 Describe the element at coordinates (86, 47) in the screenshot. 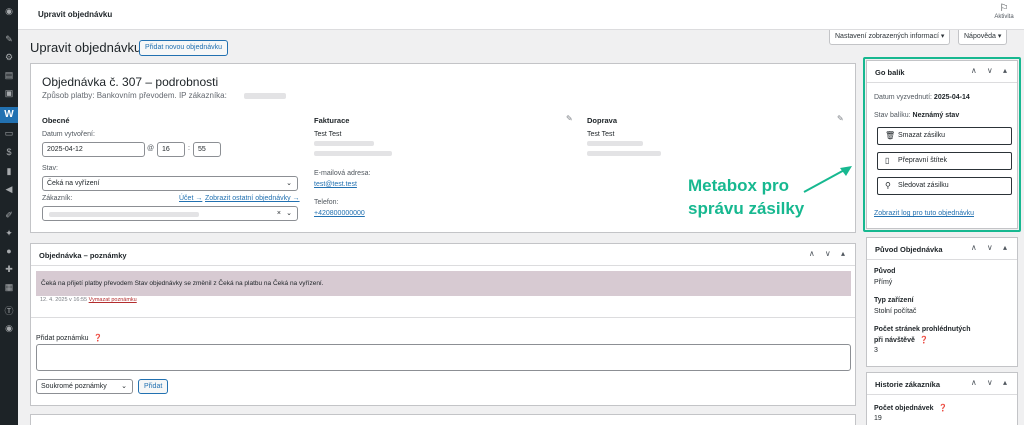

I see `page-heading: Upravit objednávku` at that location.